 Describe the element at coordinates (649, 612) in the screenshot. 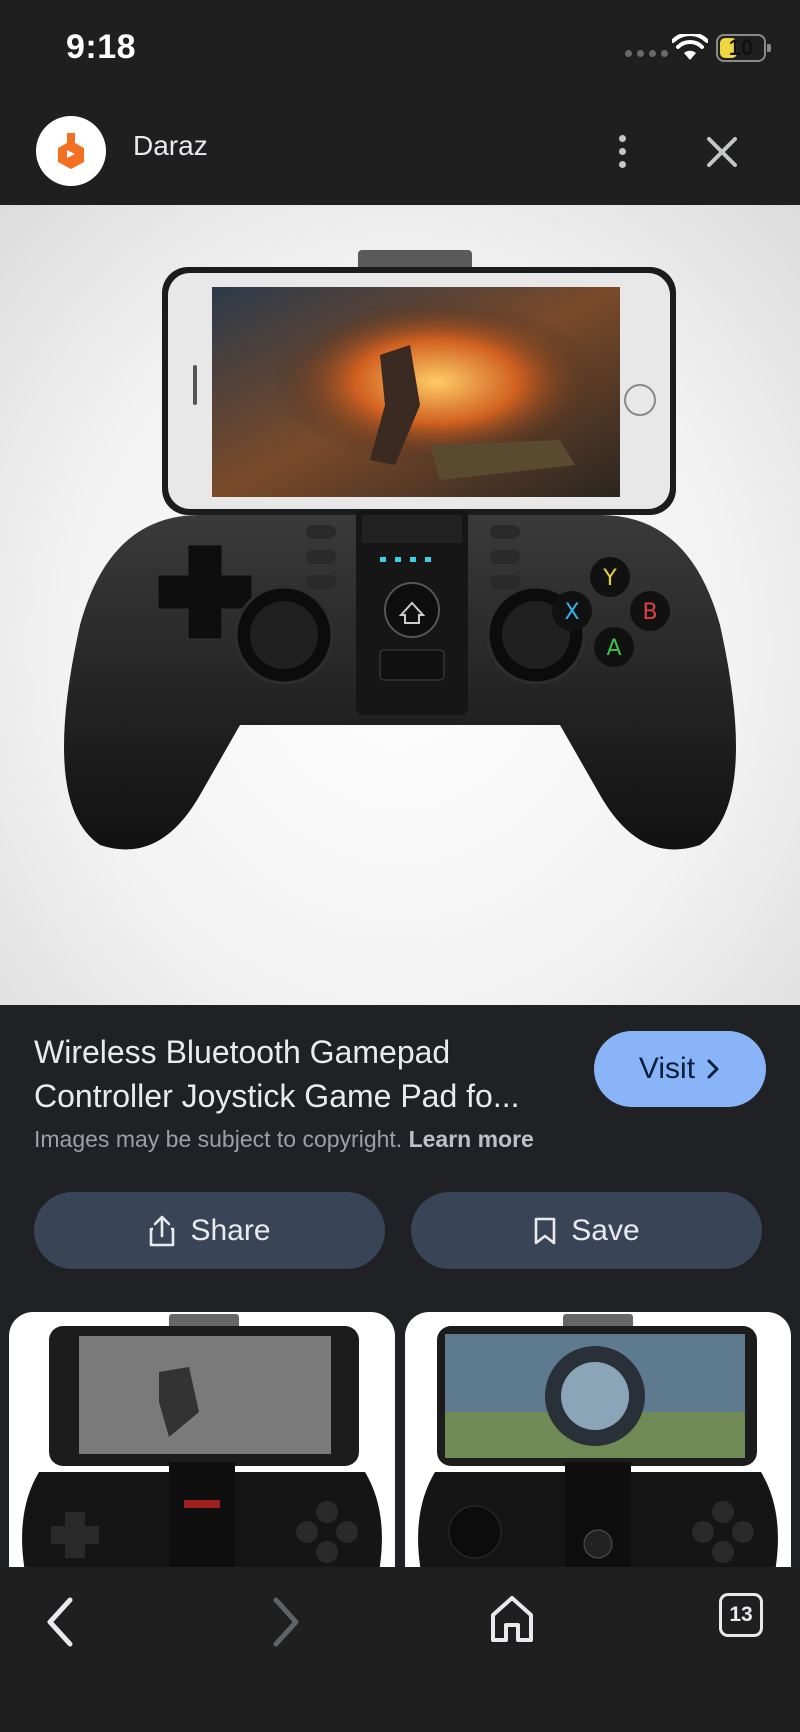

I see `svg-text: B` at that location.